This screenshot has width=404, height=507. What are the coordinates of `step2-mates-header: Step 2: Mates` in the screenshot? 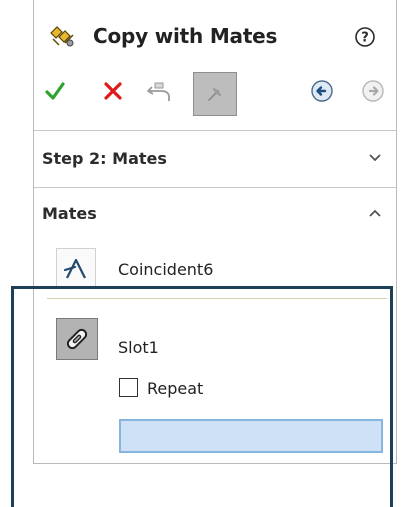 It's located at (215, 159).